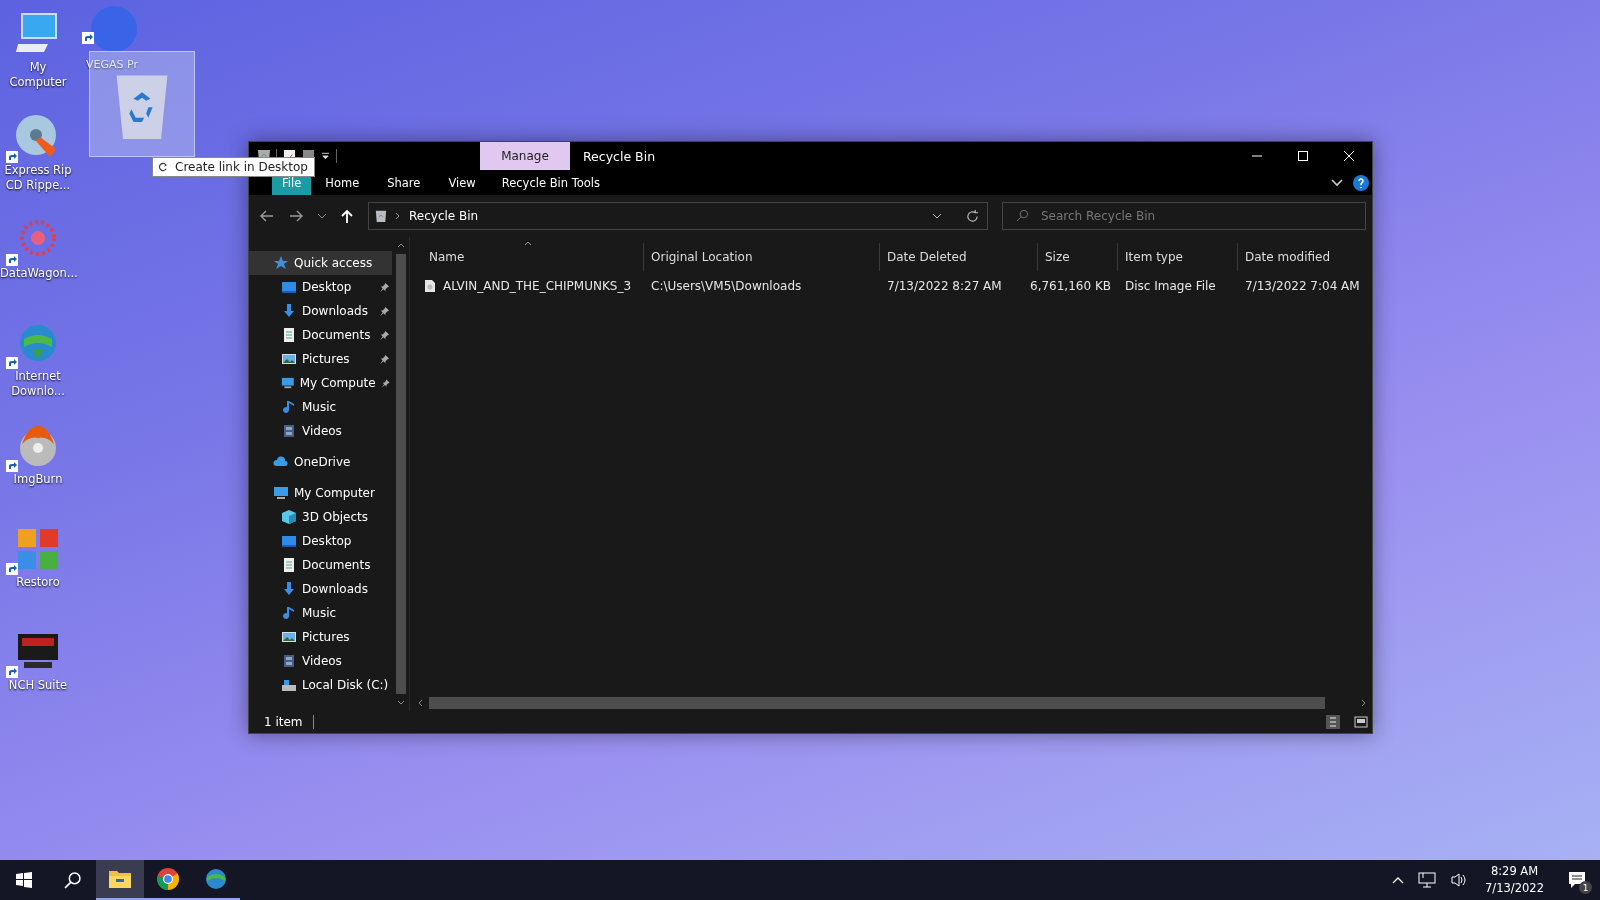 This screenshot has width=1600, height=900. What do you see at coordinates (38, 479) in the screenshot?
I see `desktop-icon-label: ImgBurn` at bounding box center [38, 479].